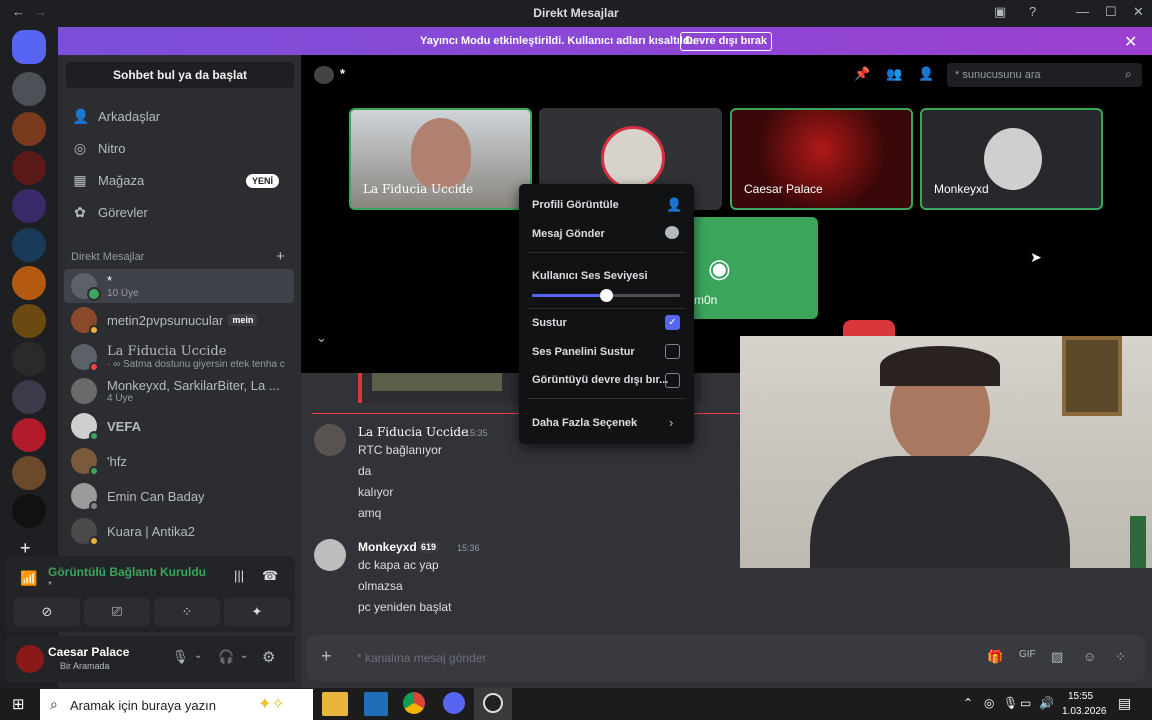 The width and height of the screenshot is (1152, 720). What do you see at coordinates (257, 612) in the screenshot?
I see `soundboard-button: ✦` at bounding box center [257, 612].